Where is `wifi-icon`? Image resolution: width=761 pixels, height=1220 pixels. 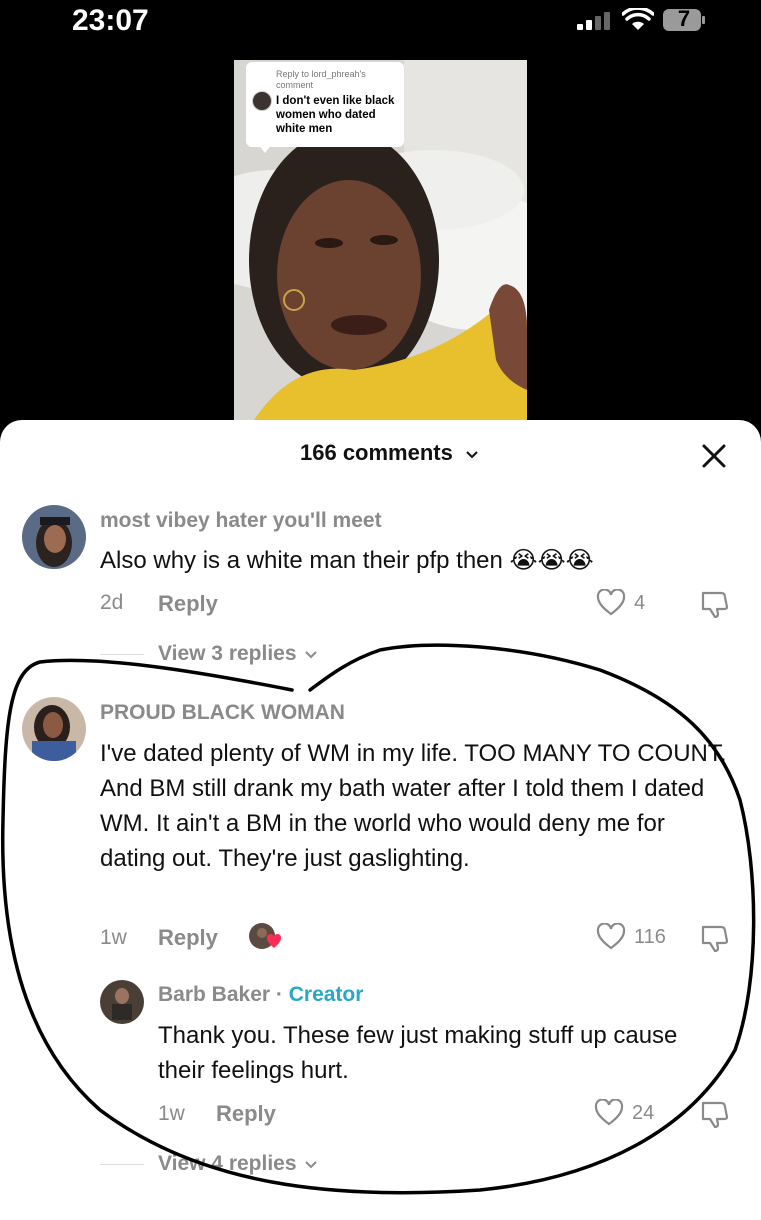 wifi-icon is located at coordinates (638, 19).